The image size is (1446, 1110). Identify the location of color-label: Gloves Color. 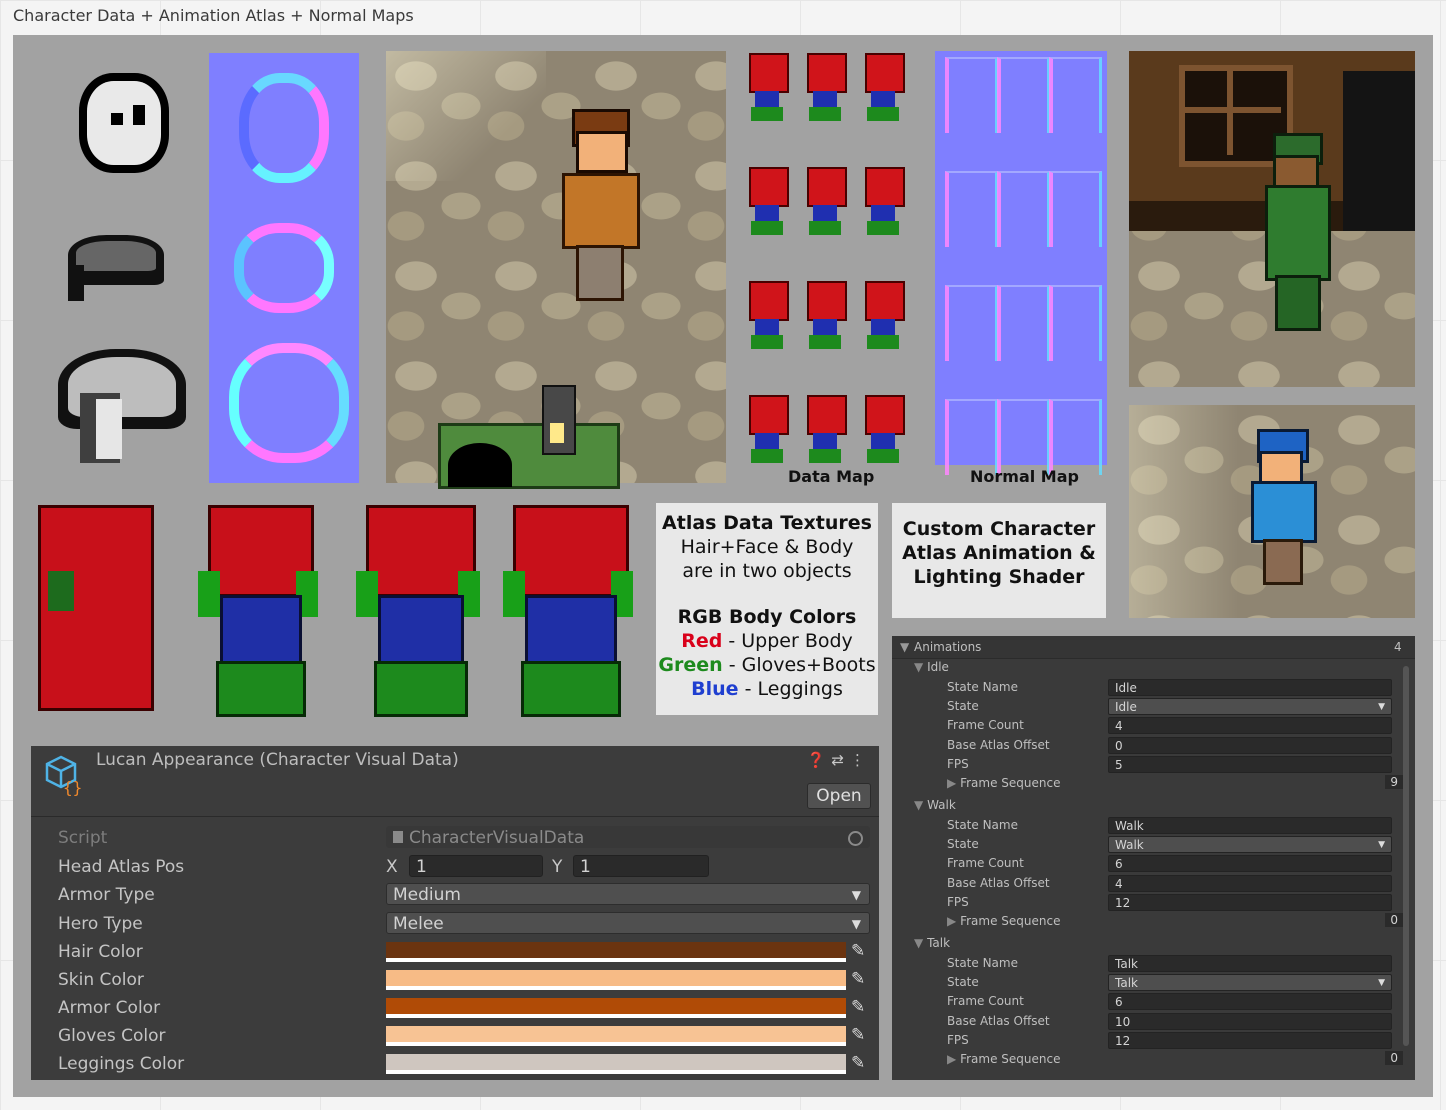
(112, 1036).